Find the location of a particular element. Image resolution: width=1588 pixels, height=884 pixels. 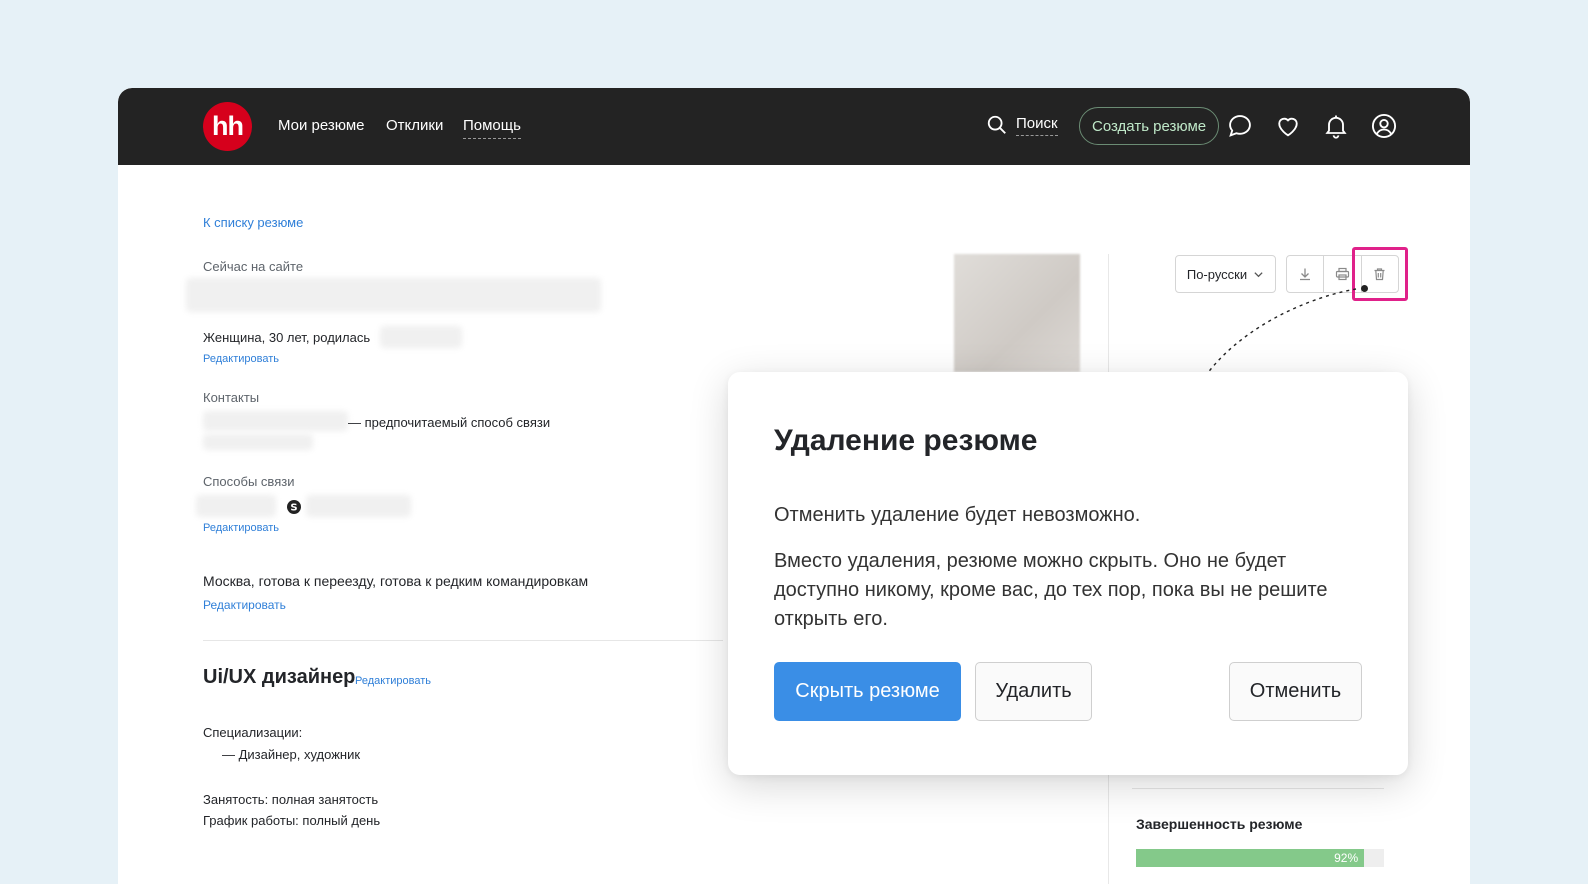

skype-icon: S is located at coordinates (294, 507).